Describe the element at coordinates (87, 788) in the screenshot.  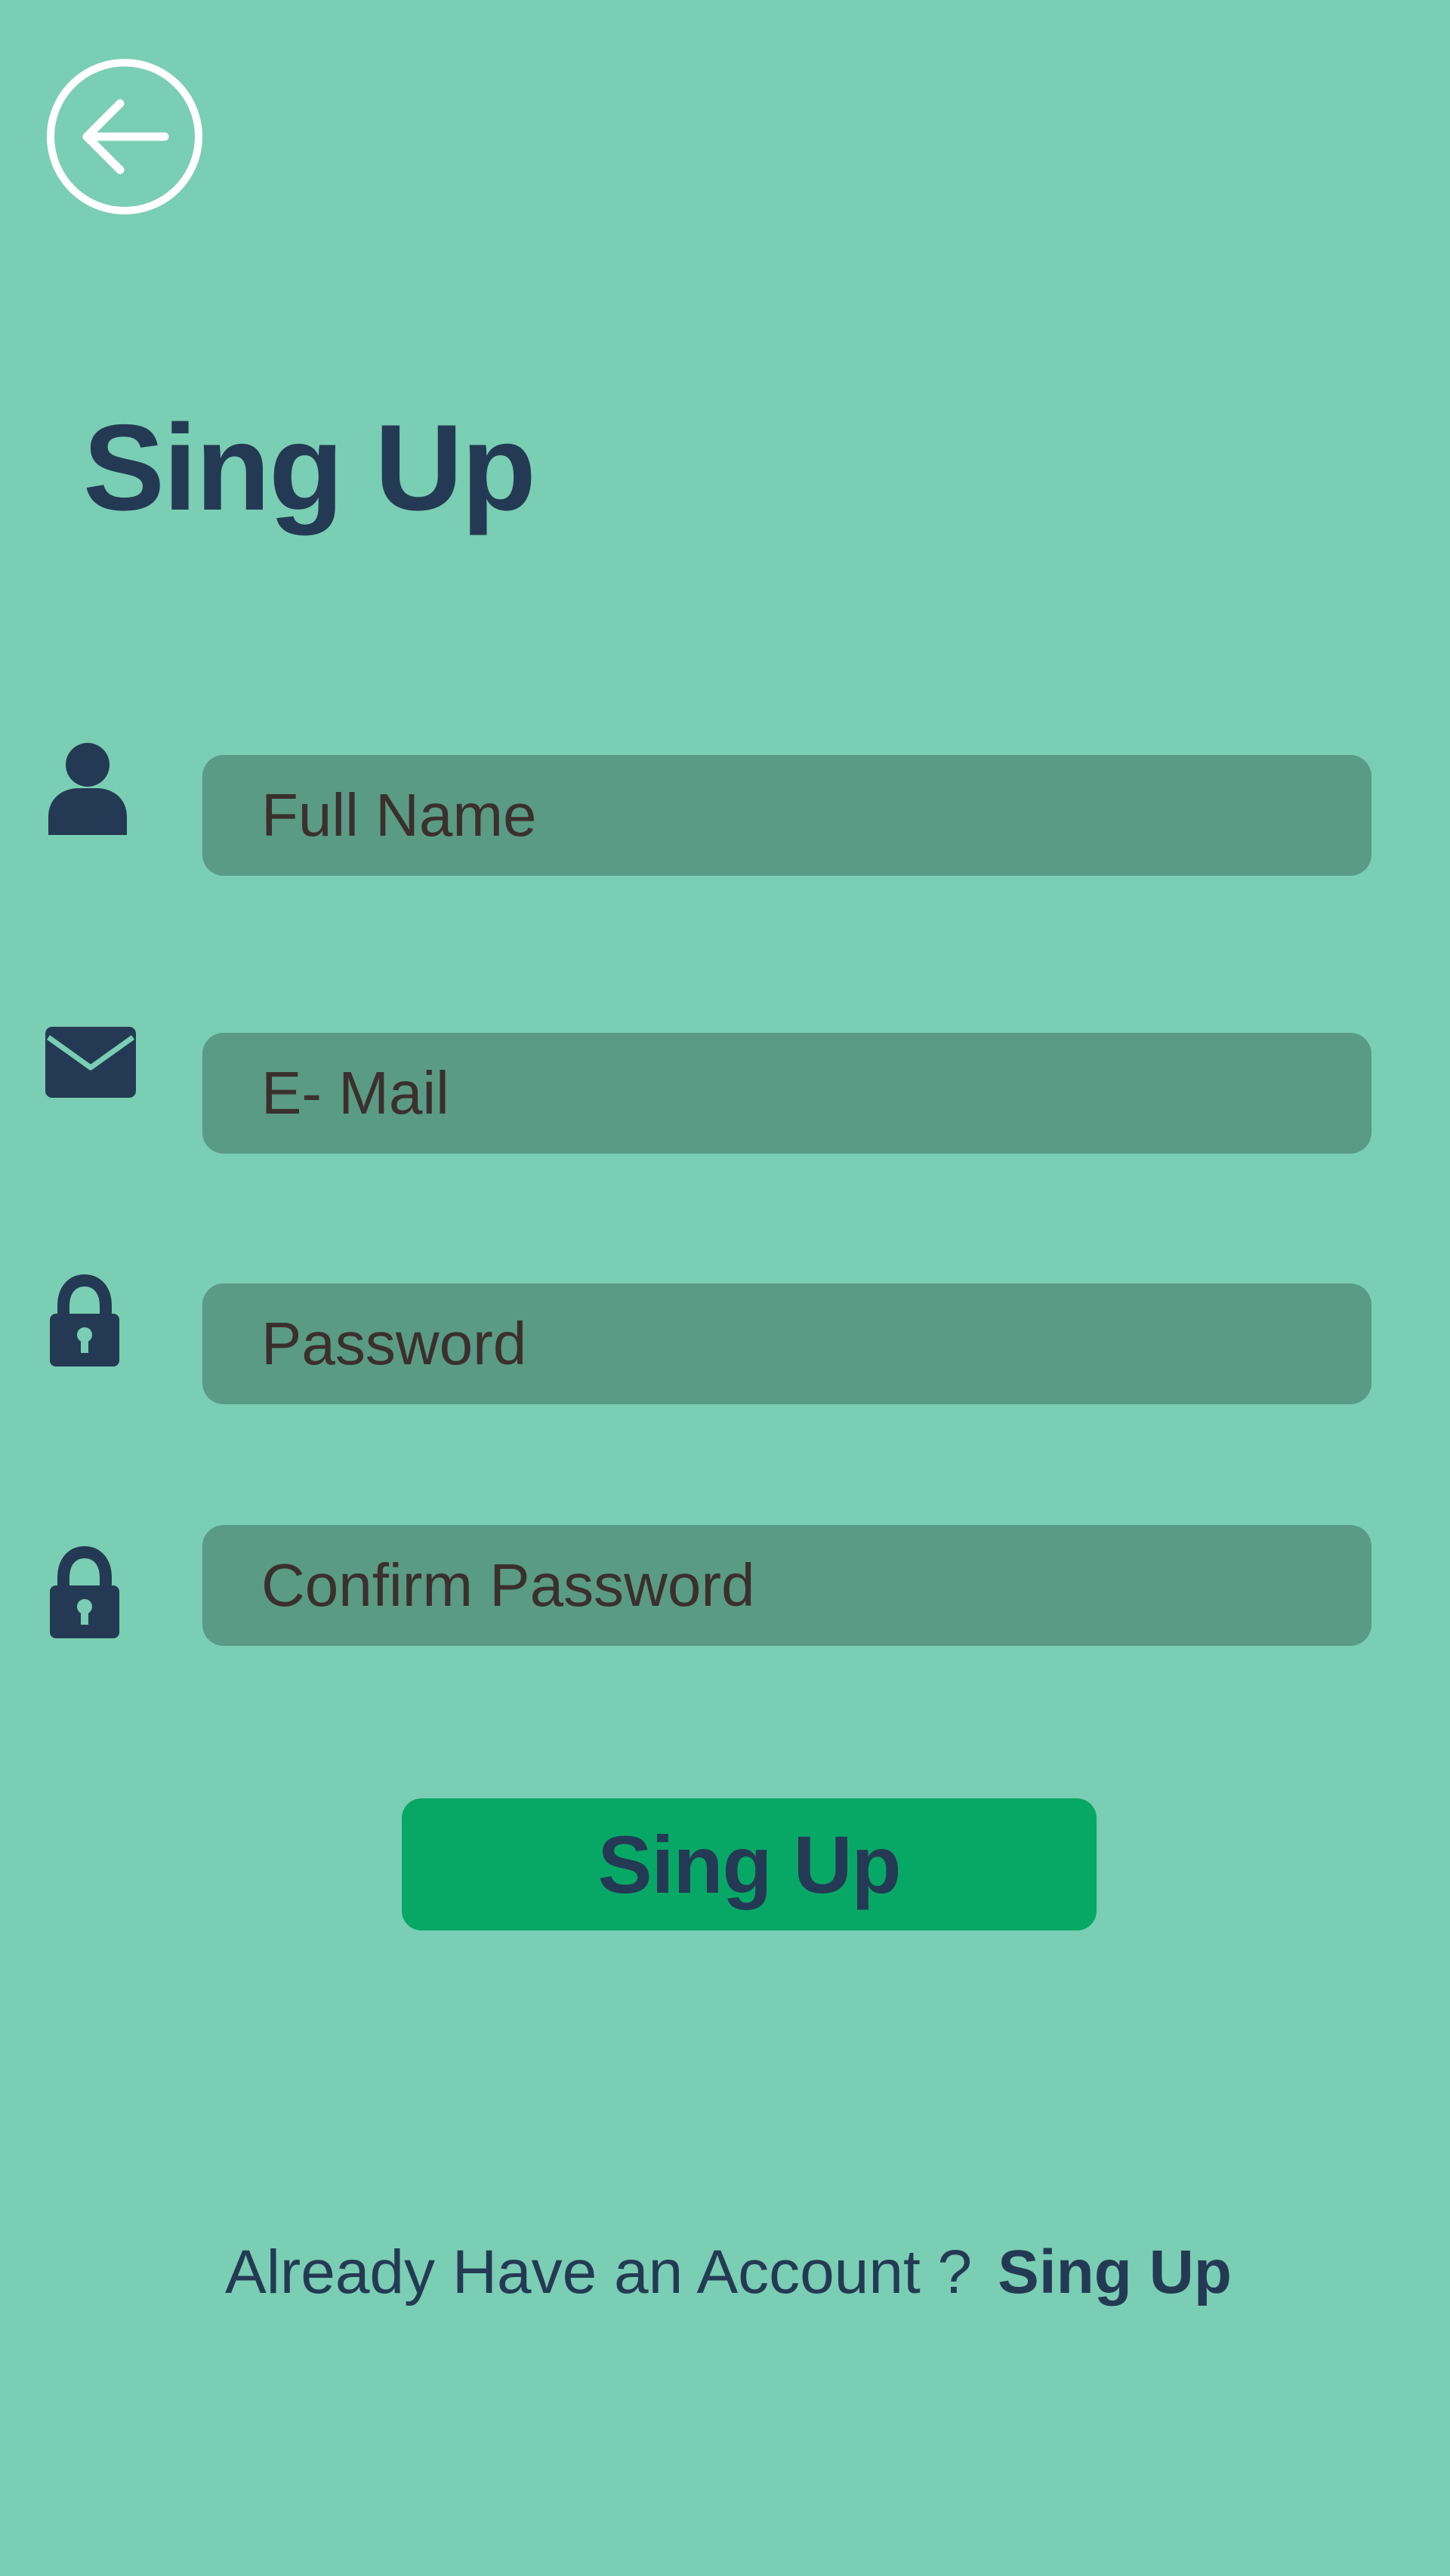
I see `person-icon` at that location.